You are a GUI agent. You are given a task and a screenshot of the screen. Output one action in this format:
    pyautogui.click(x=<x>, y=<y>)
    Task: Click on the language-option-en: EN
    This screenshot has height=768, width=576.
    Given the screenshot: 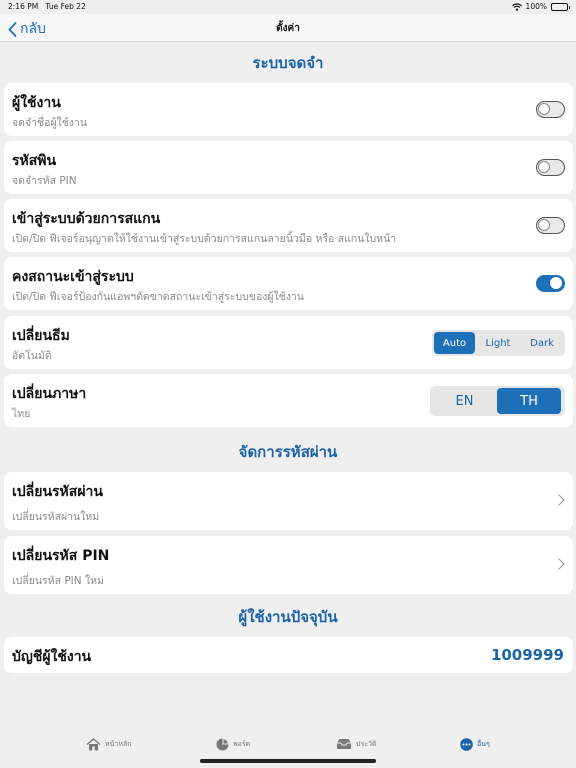 What is the action you would take?
    pyautogui.click(x=464, y=401)
    